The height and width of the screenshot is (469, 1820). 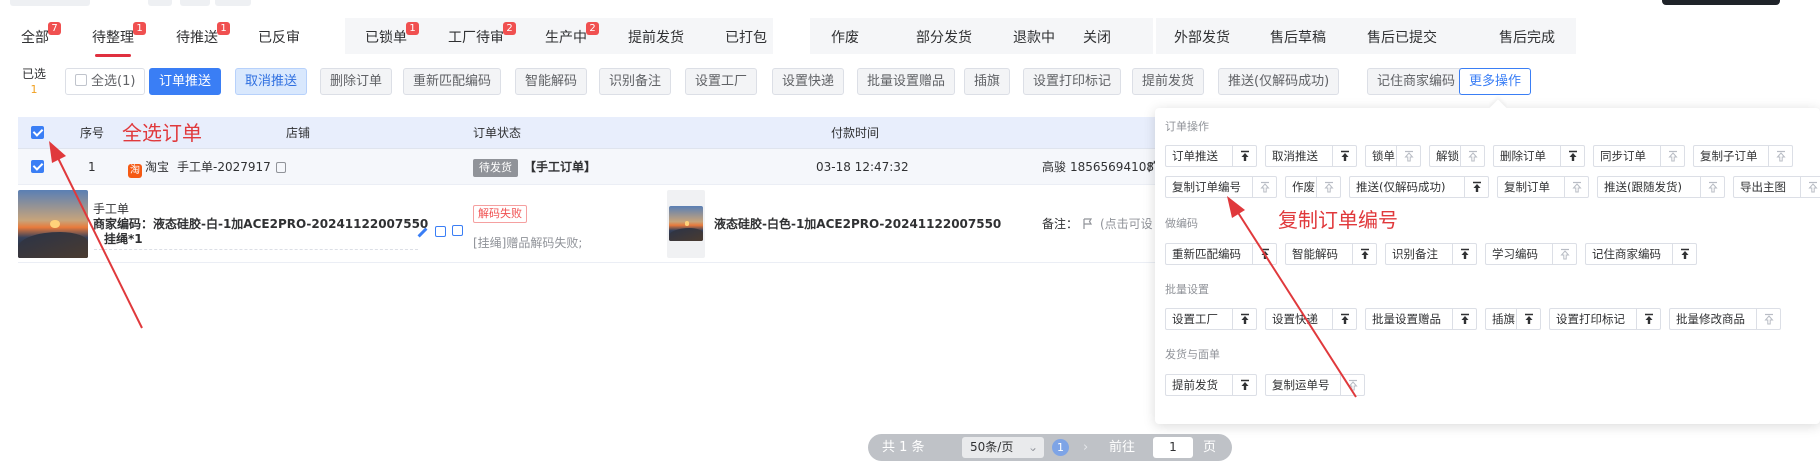 What do you see at coordinates (1097, 36) in the screenshot?
I see `tab-item: 关闭` at bounding box center [1097, 36].